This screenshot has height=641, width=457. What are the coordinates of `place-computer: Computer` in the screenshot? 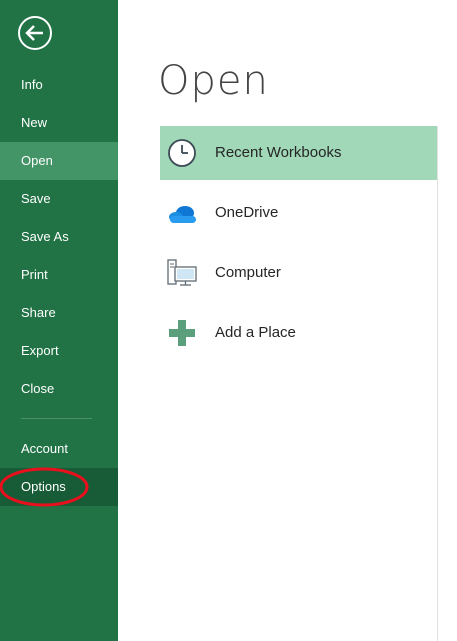 It's located at (298, 273).